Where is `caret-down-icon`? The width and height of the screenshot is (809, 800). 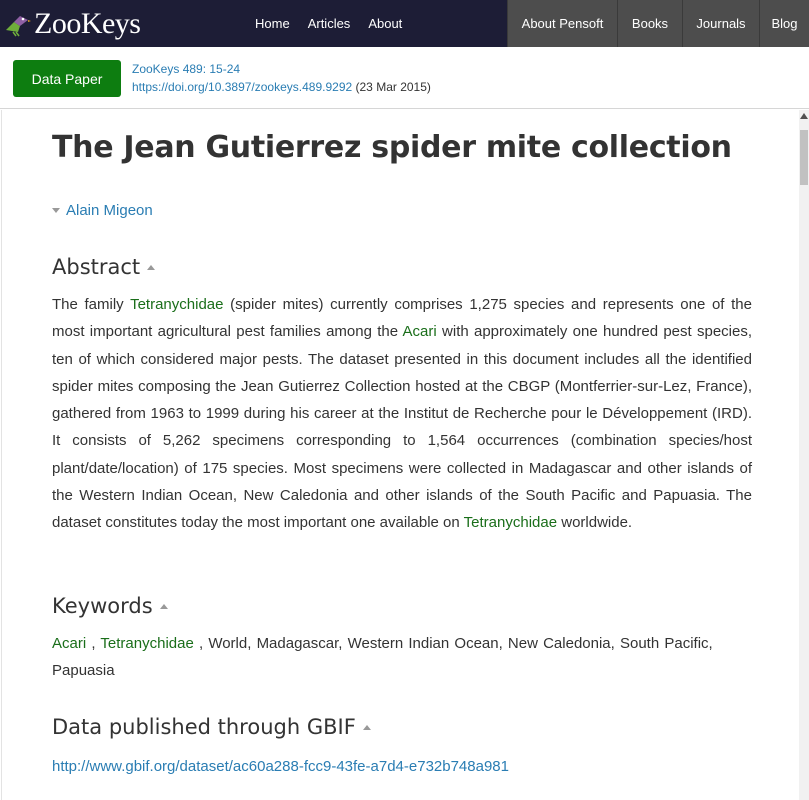
caret-down-icon is located at coordinates (56, 210).